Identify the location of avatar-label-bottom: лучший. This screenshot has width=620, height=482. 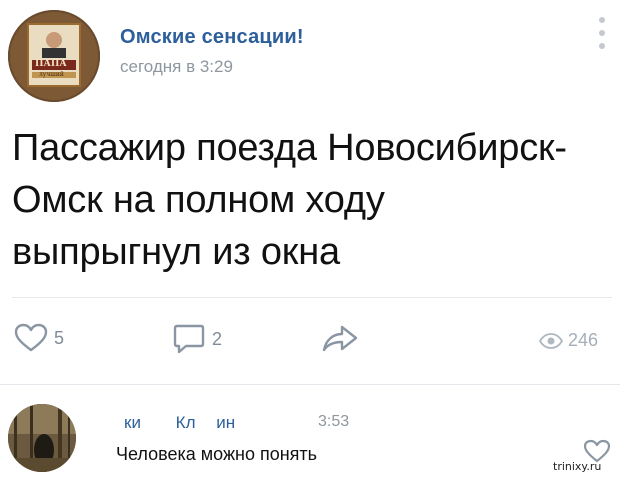
(51, 74).